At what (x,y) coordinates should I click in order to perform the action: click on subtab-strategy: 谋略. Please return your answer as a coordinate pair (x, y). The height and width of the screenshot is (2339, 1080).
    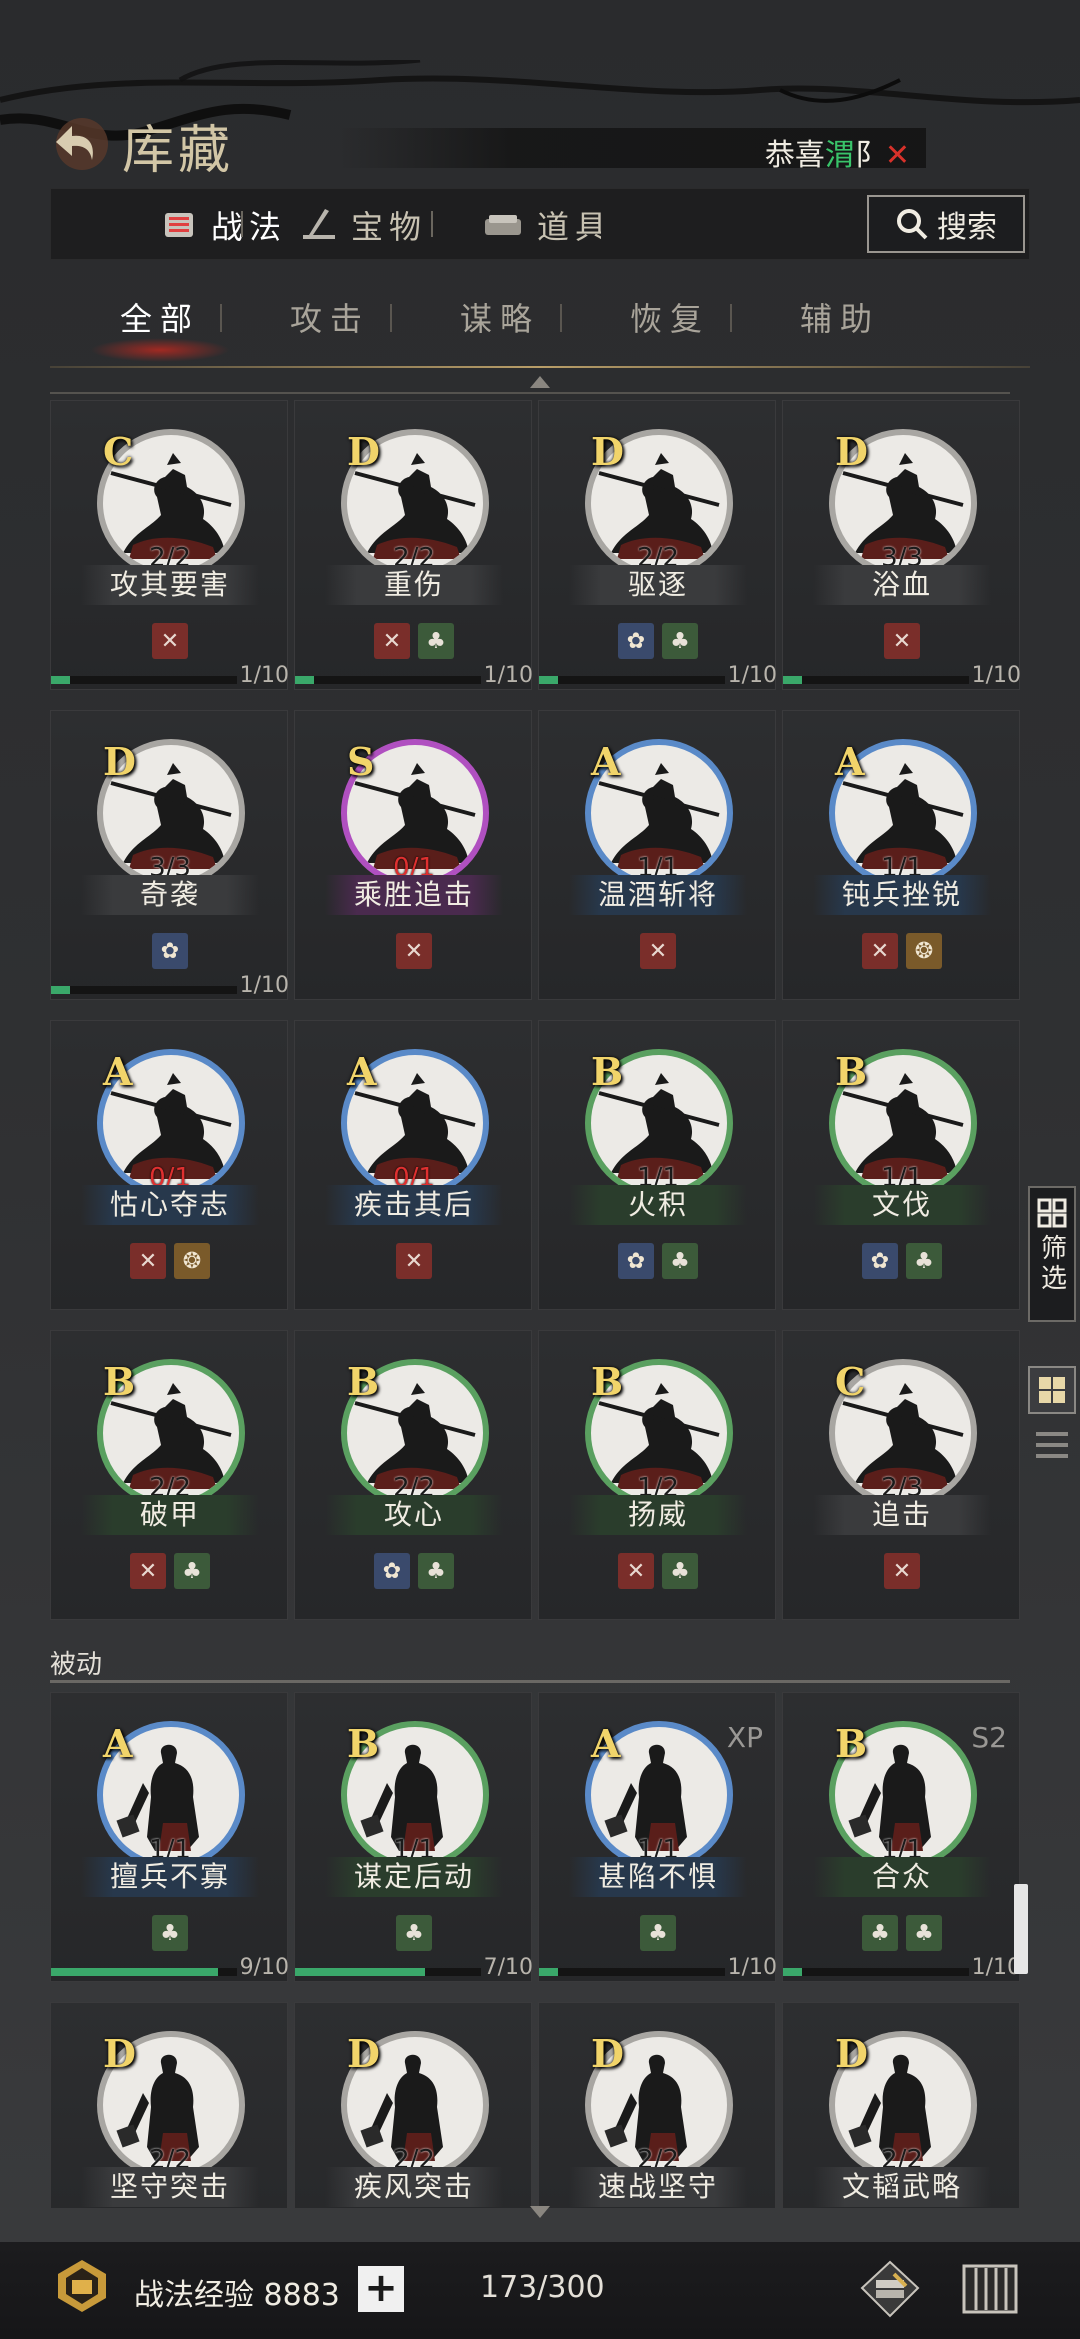
    Looking at the image, I should click on (500, 317).